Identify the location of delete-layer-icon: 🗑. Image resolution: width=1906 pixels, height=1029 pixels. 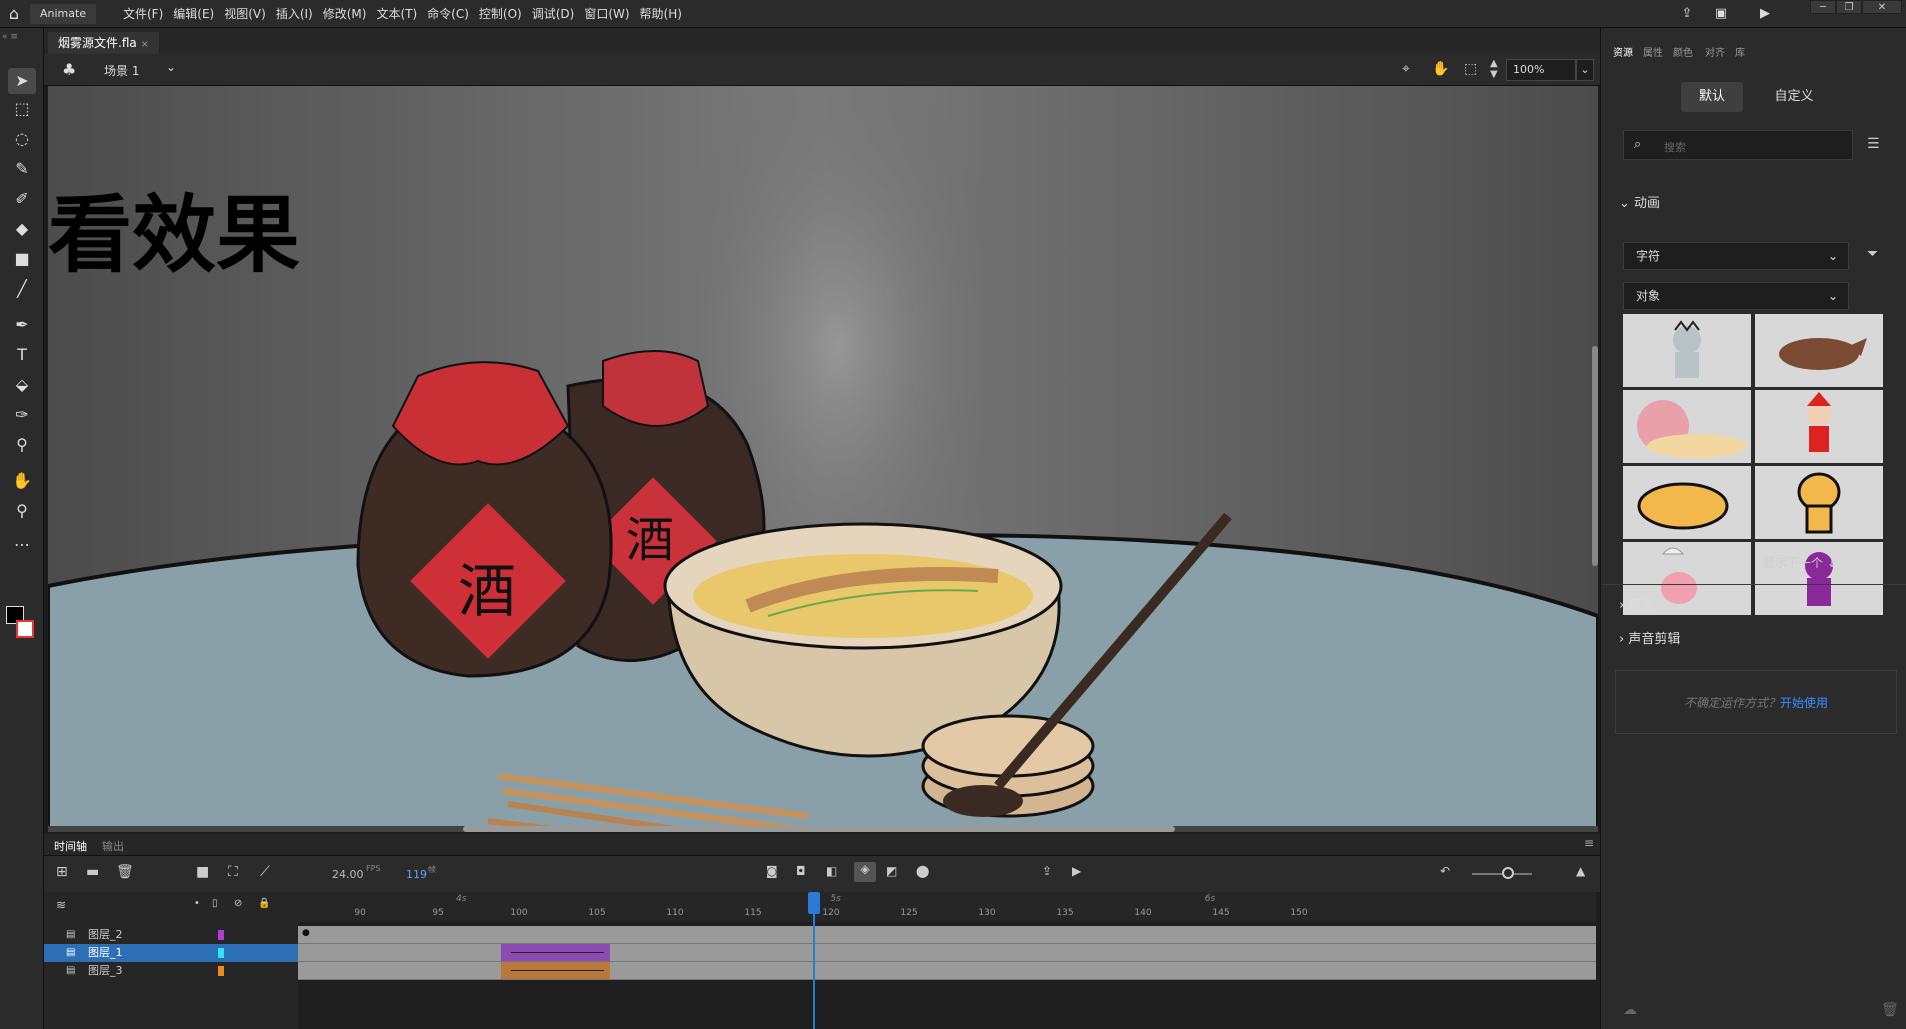
(125, 872).